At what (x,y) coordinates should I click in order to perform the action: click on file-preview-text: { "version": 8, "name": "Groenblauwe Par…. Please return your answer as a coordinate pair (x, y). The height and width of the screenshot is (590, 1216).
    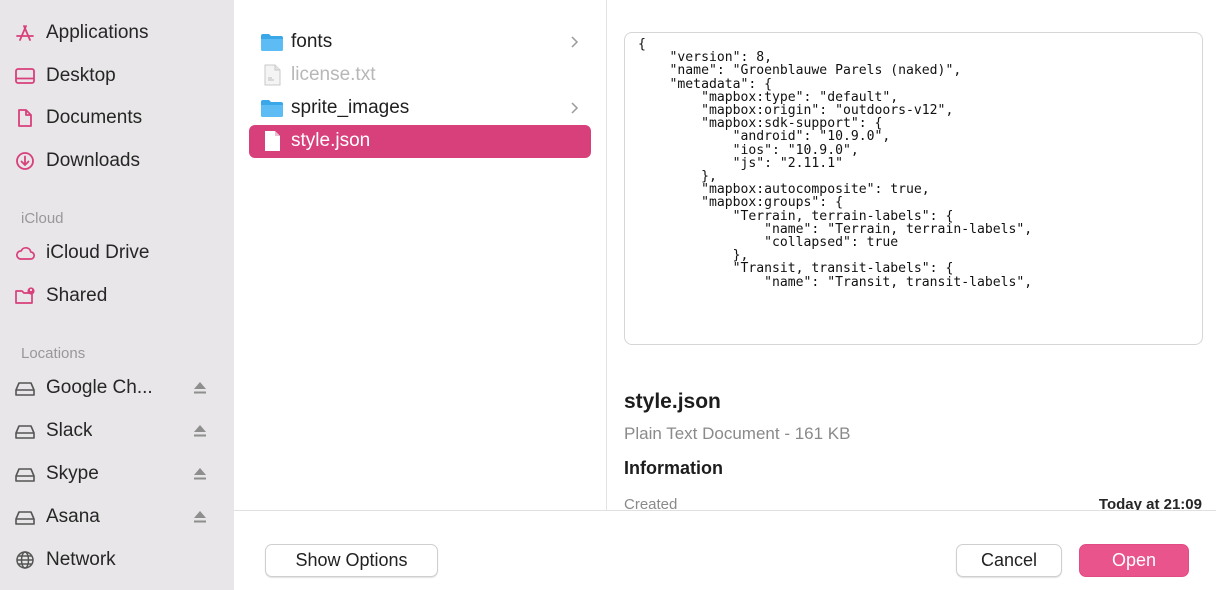
    Looking at the image, I should click on (835, 163).